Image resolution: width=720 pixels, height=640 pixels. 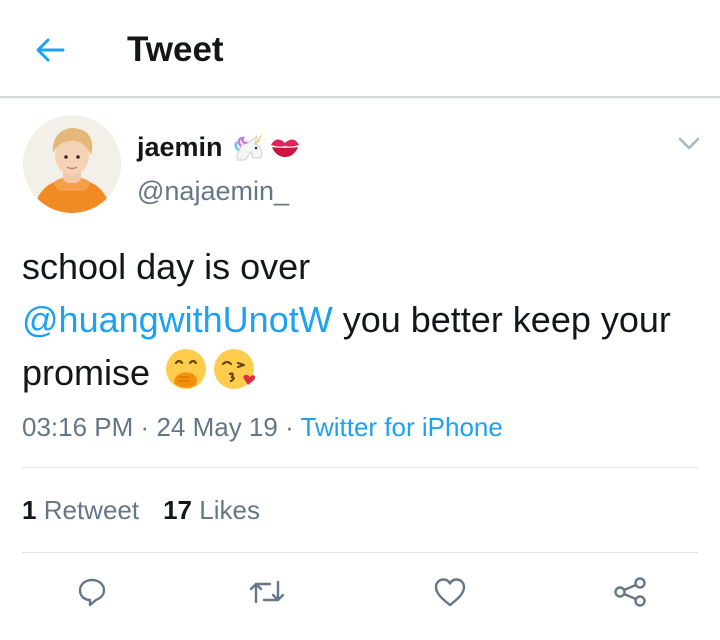 I want to click on chevron-down-icon, so click(x=689, y=143).